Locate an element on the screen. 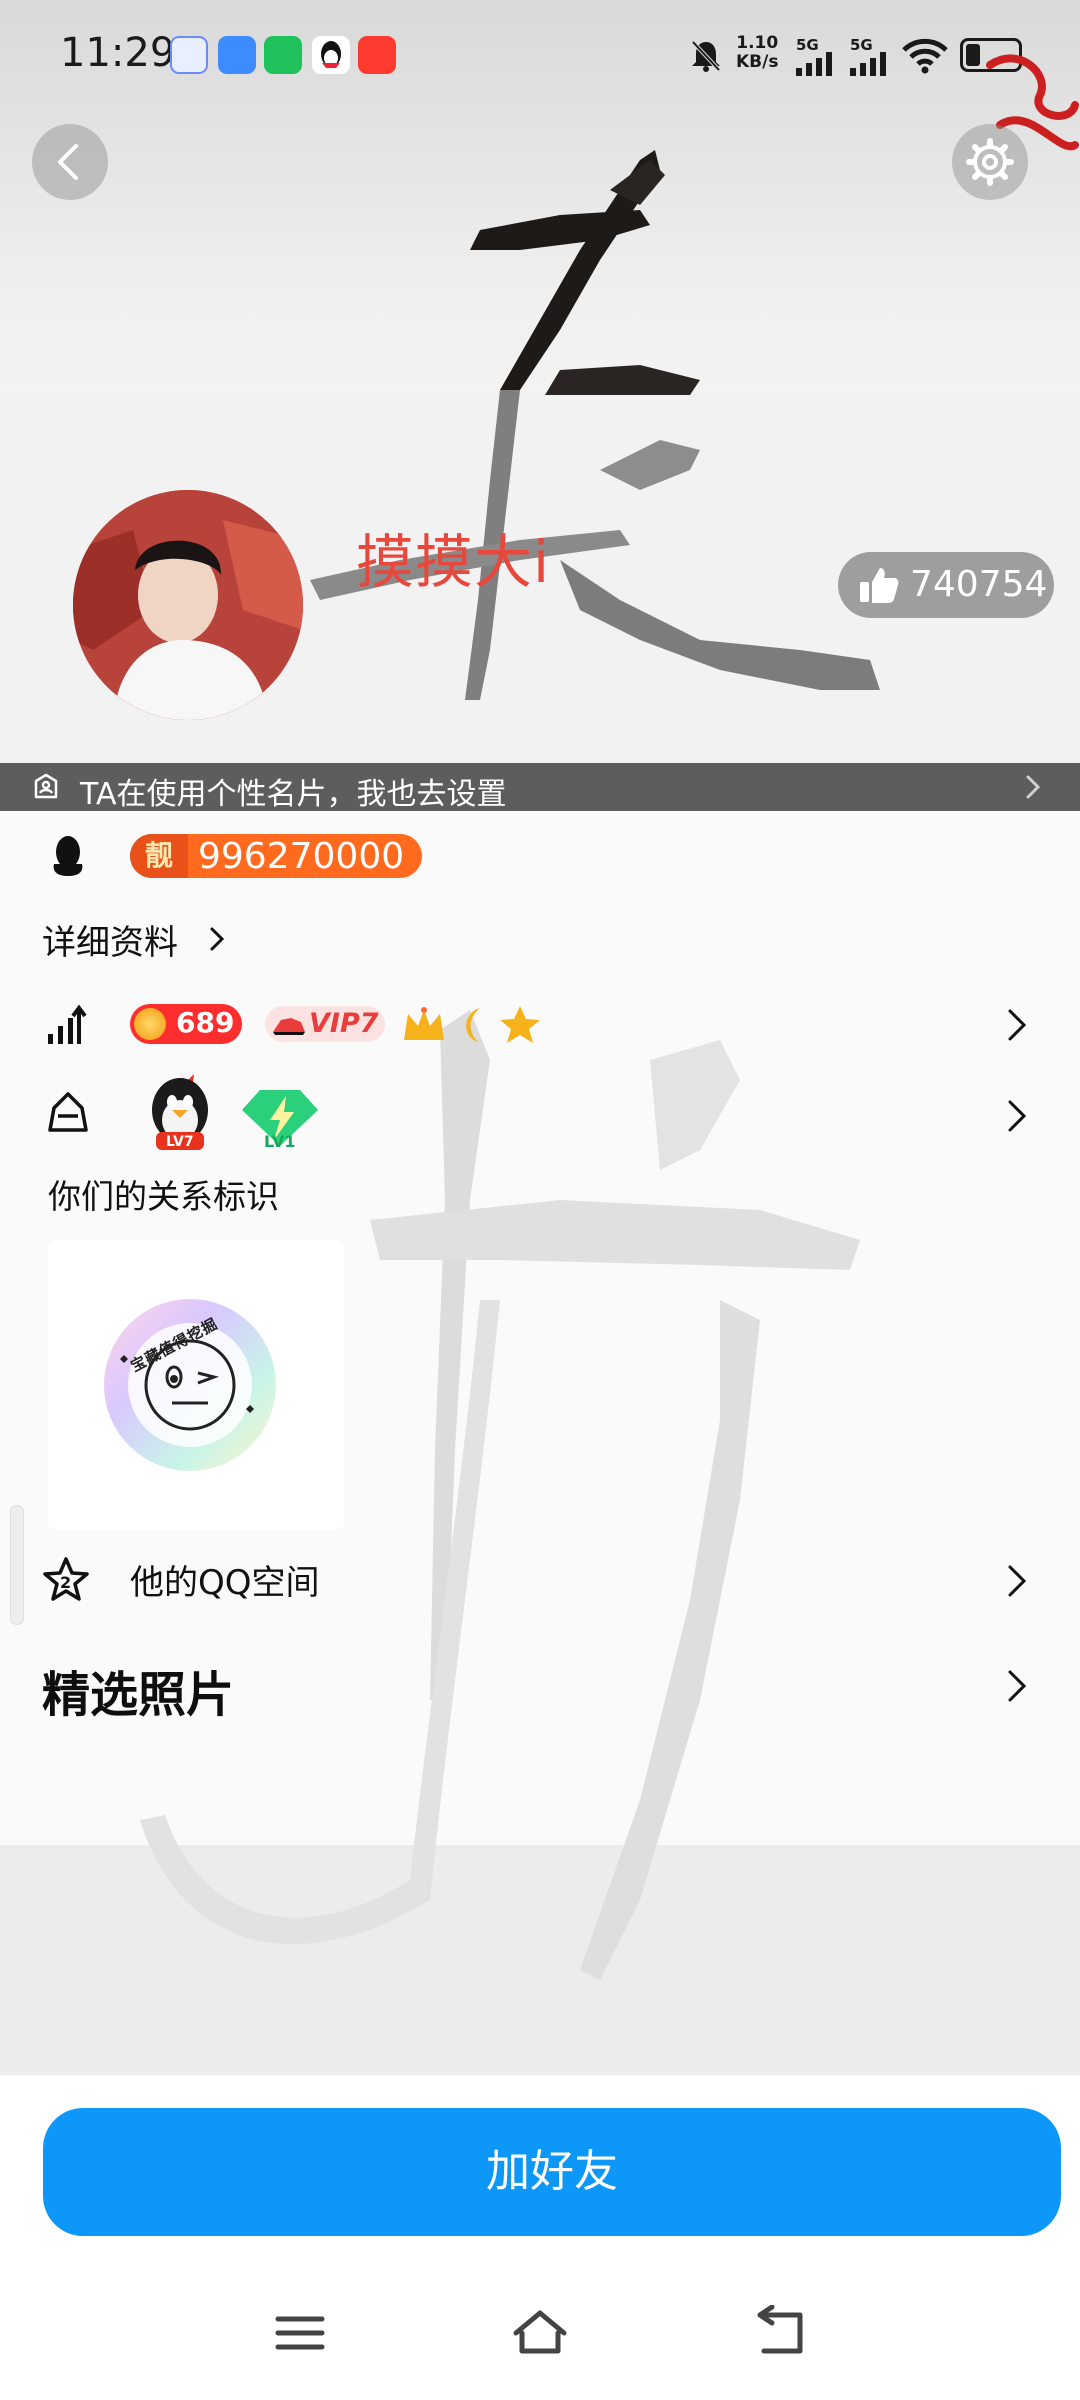 The image size is (1080, 2400). qzone-row: 2 他的QQ空间 is located at coordinates (540, 1580).